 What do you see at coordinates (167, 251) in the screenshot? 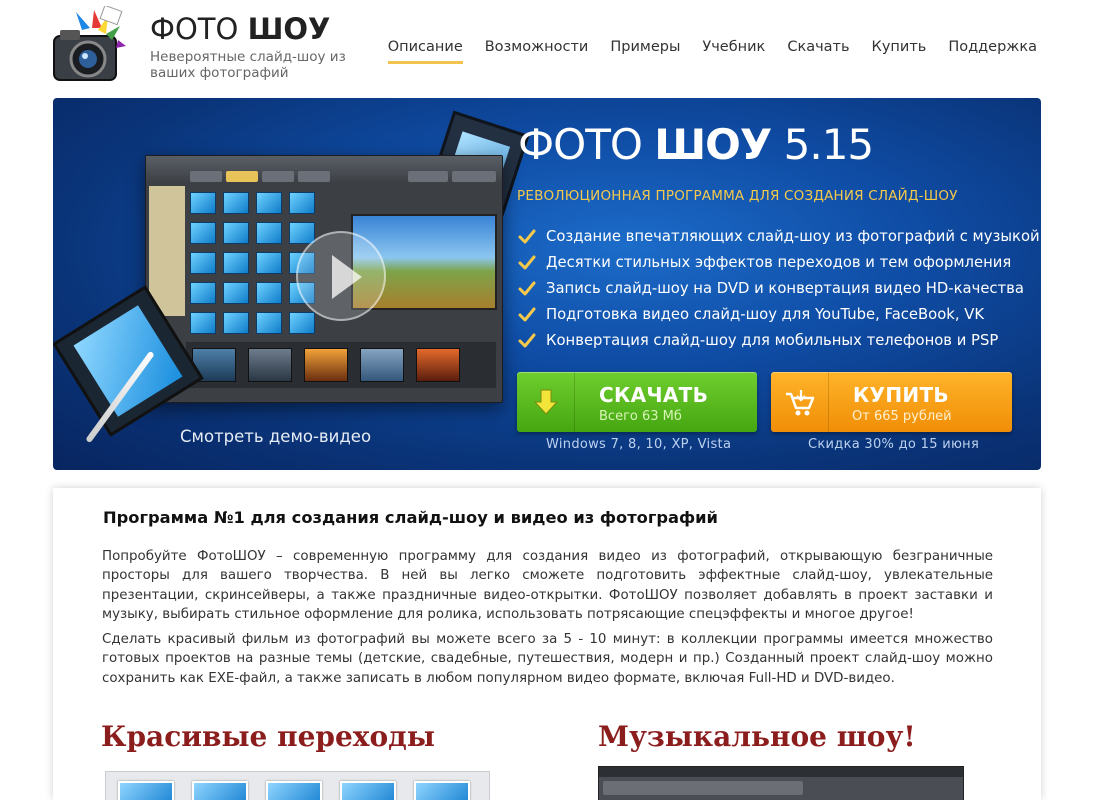
I see `screenshot-sidebar` at bounding box center [167, 251].